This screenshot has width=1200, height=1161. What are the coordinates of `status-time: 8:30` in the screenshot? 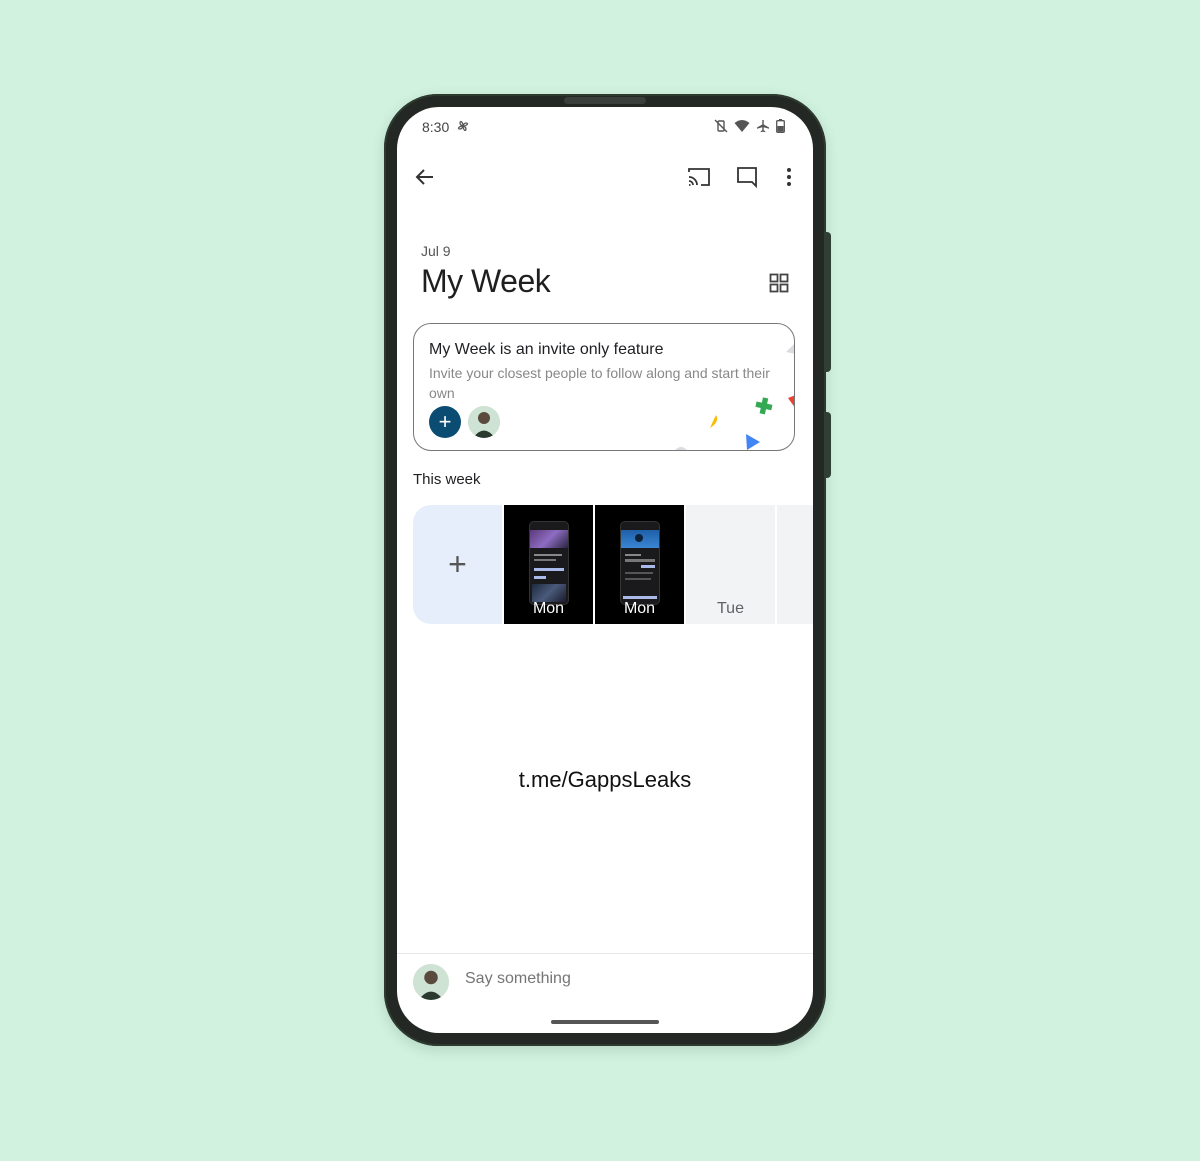 It's located at (436, 127).